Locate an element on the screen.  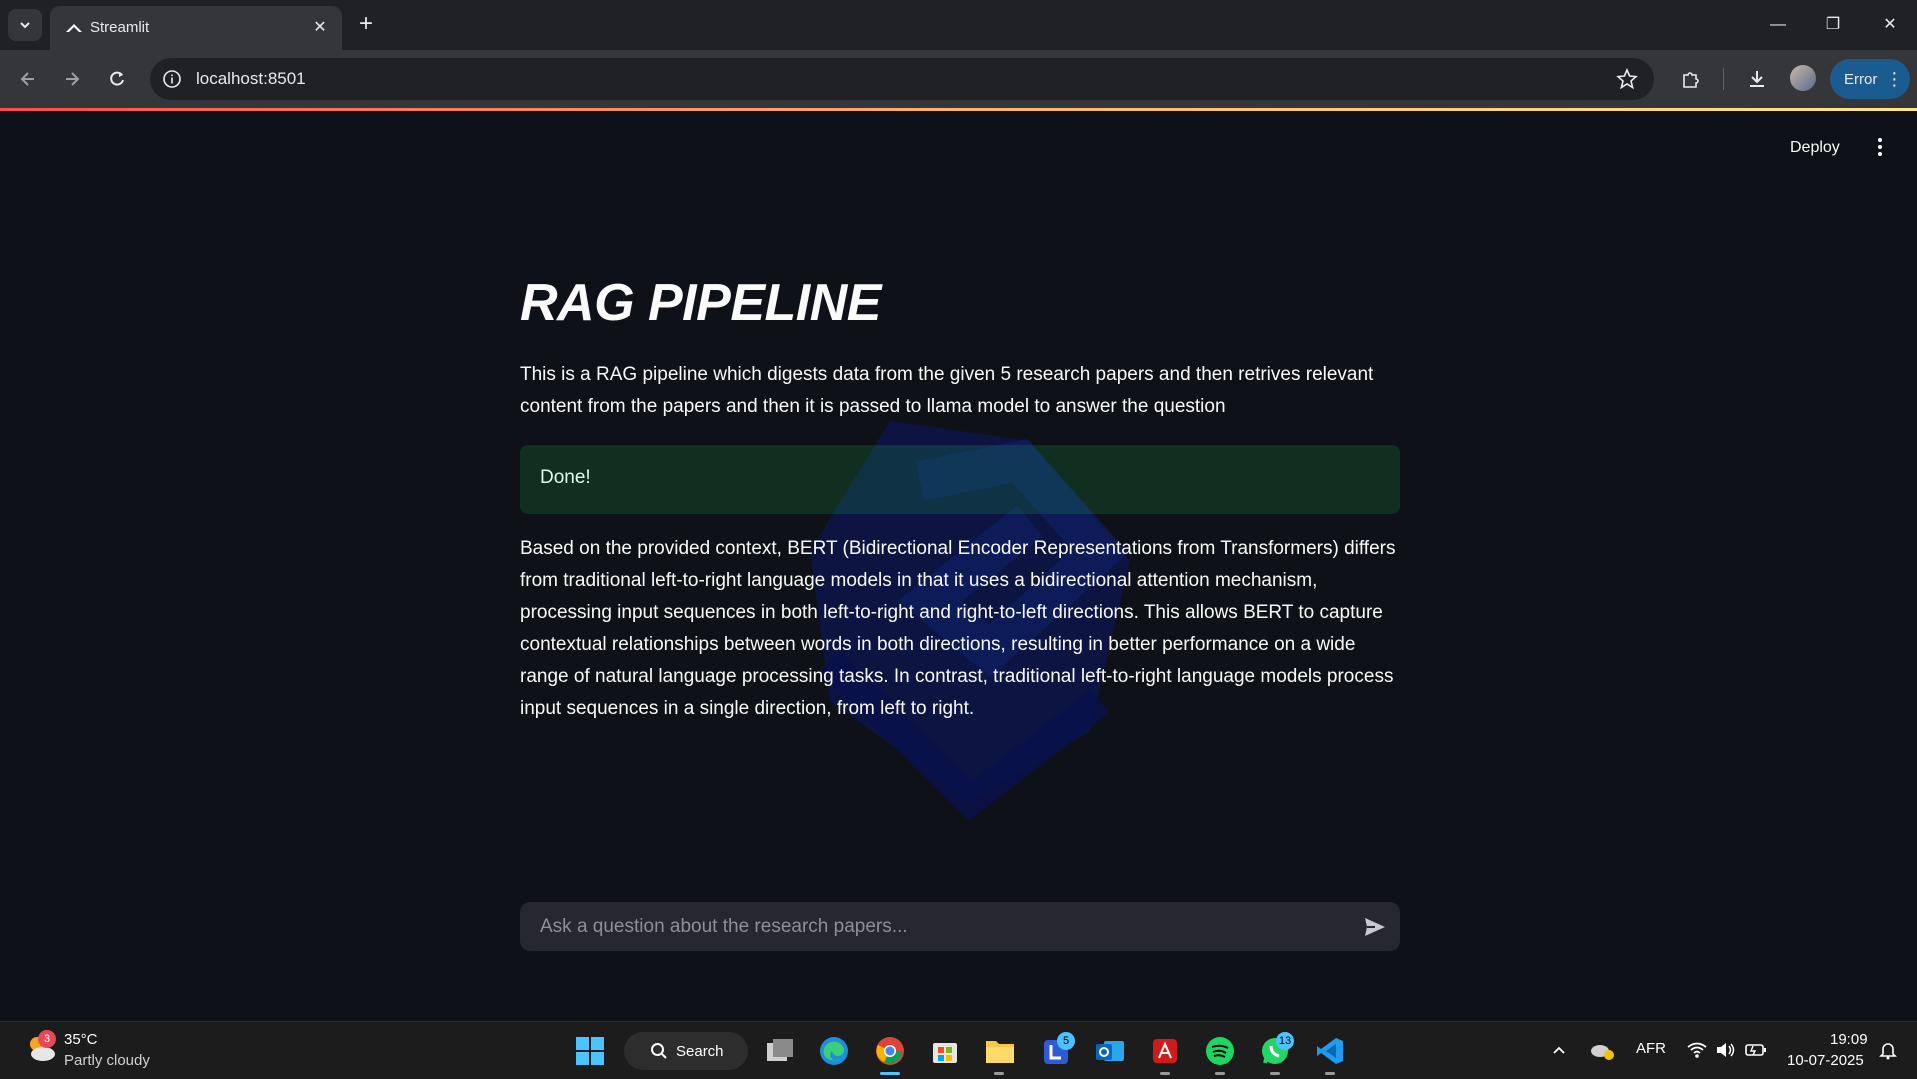
bookmark-star-icon is located at coordinates (1627, 79).